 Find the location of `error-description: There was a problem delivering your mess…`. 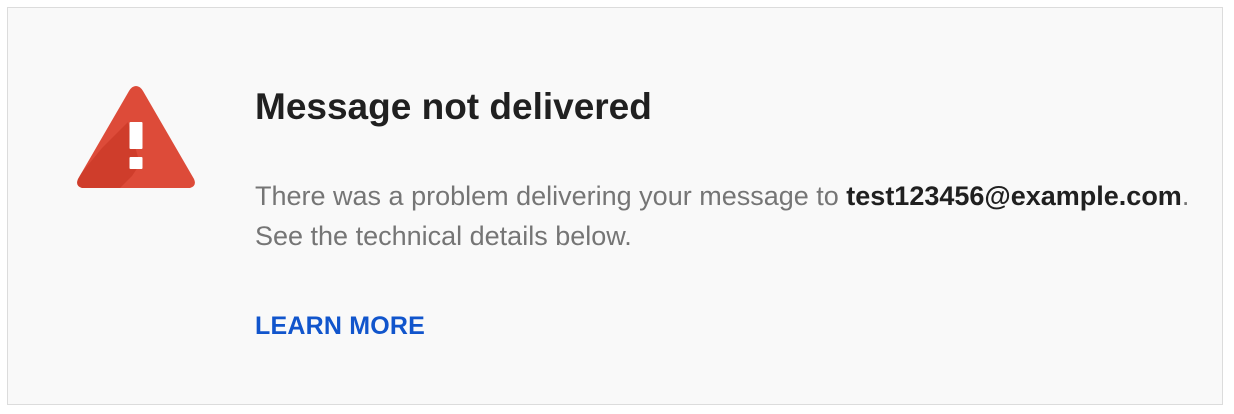

error-description: There was a problem delivering your mess… is located at coordinates (725, 216).